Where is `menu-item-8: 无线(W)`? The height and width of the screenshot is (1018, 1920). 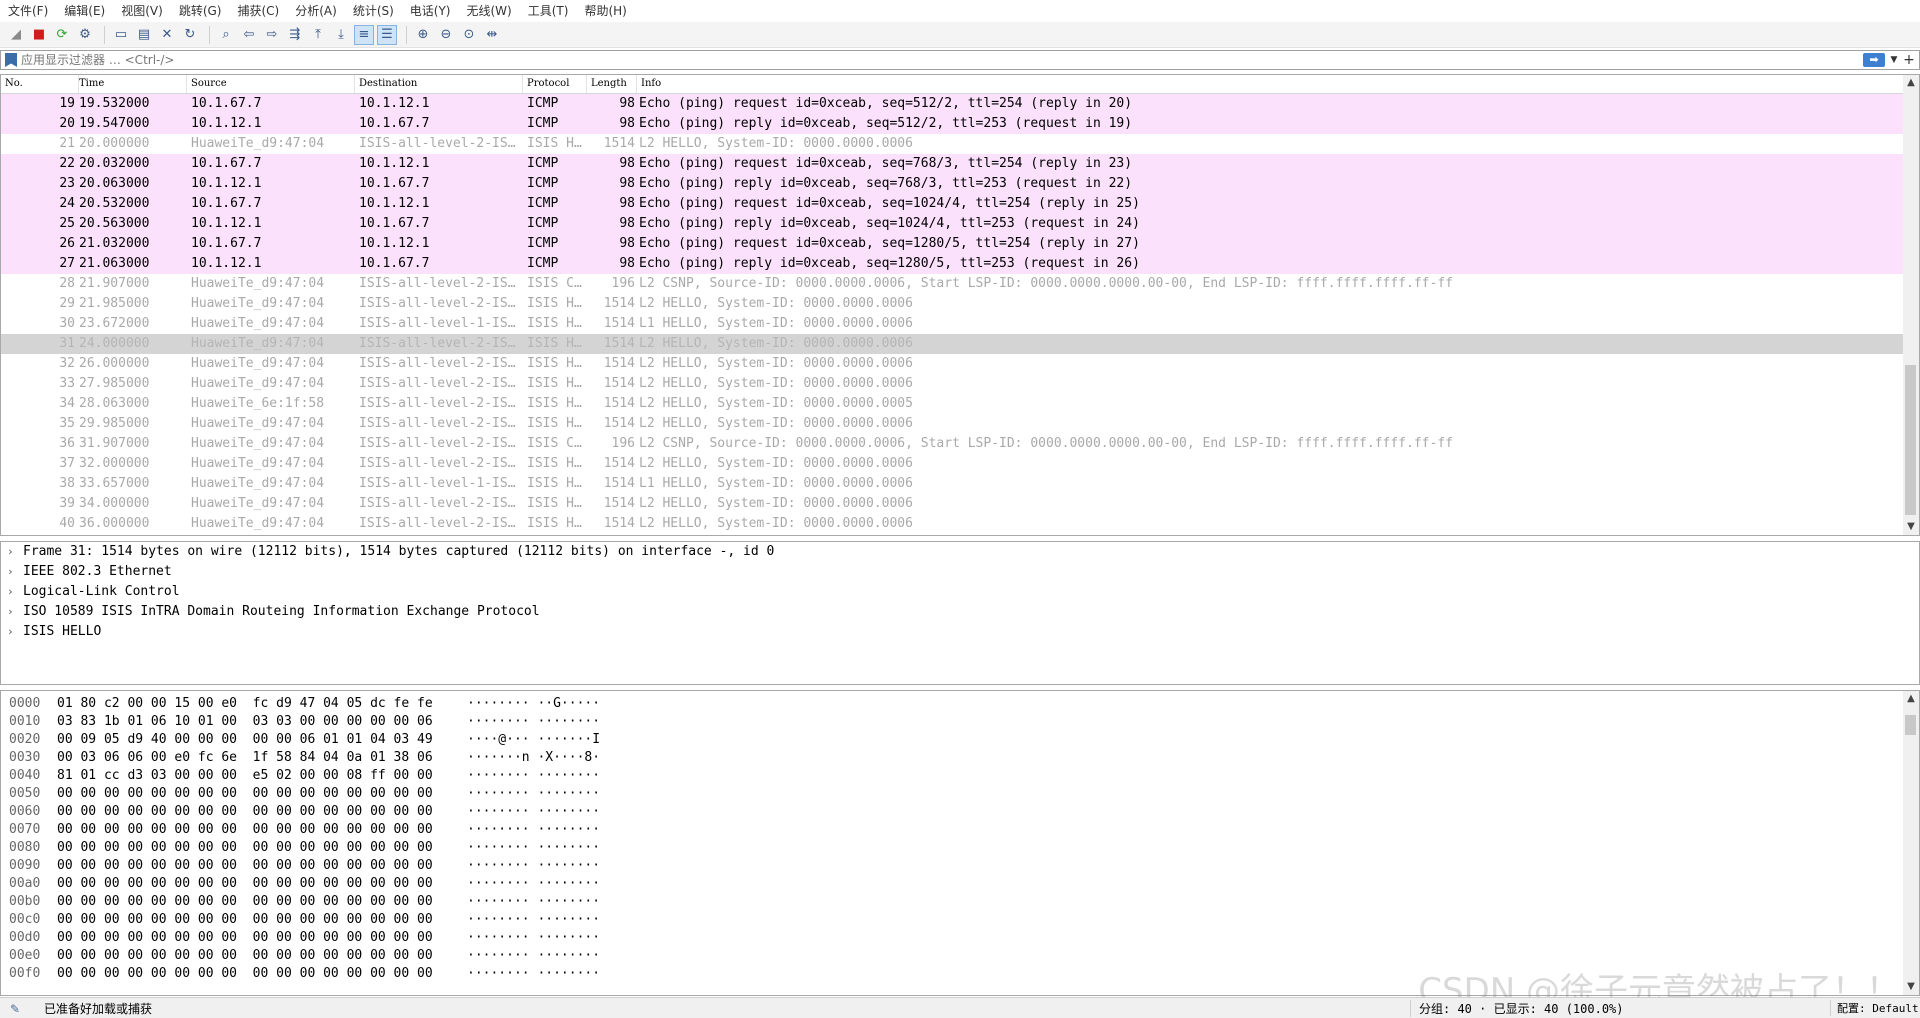
menu-item-8: 无线(W) is located at coordinates (489, 11).